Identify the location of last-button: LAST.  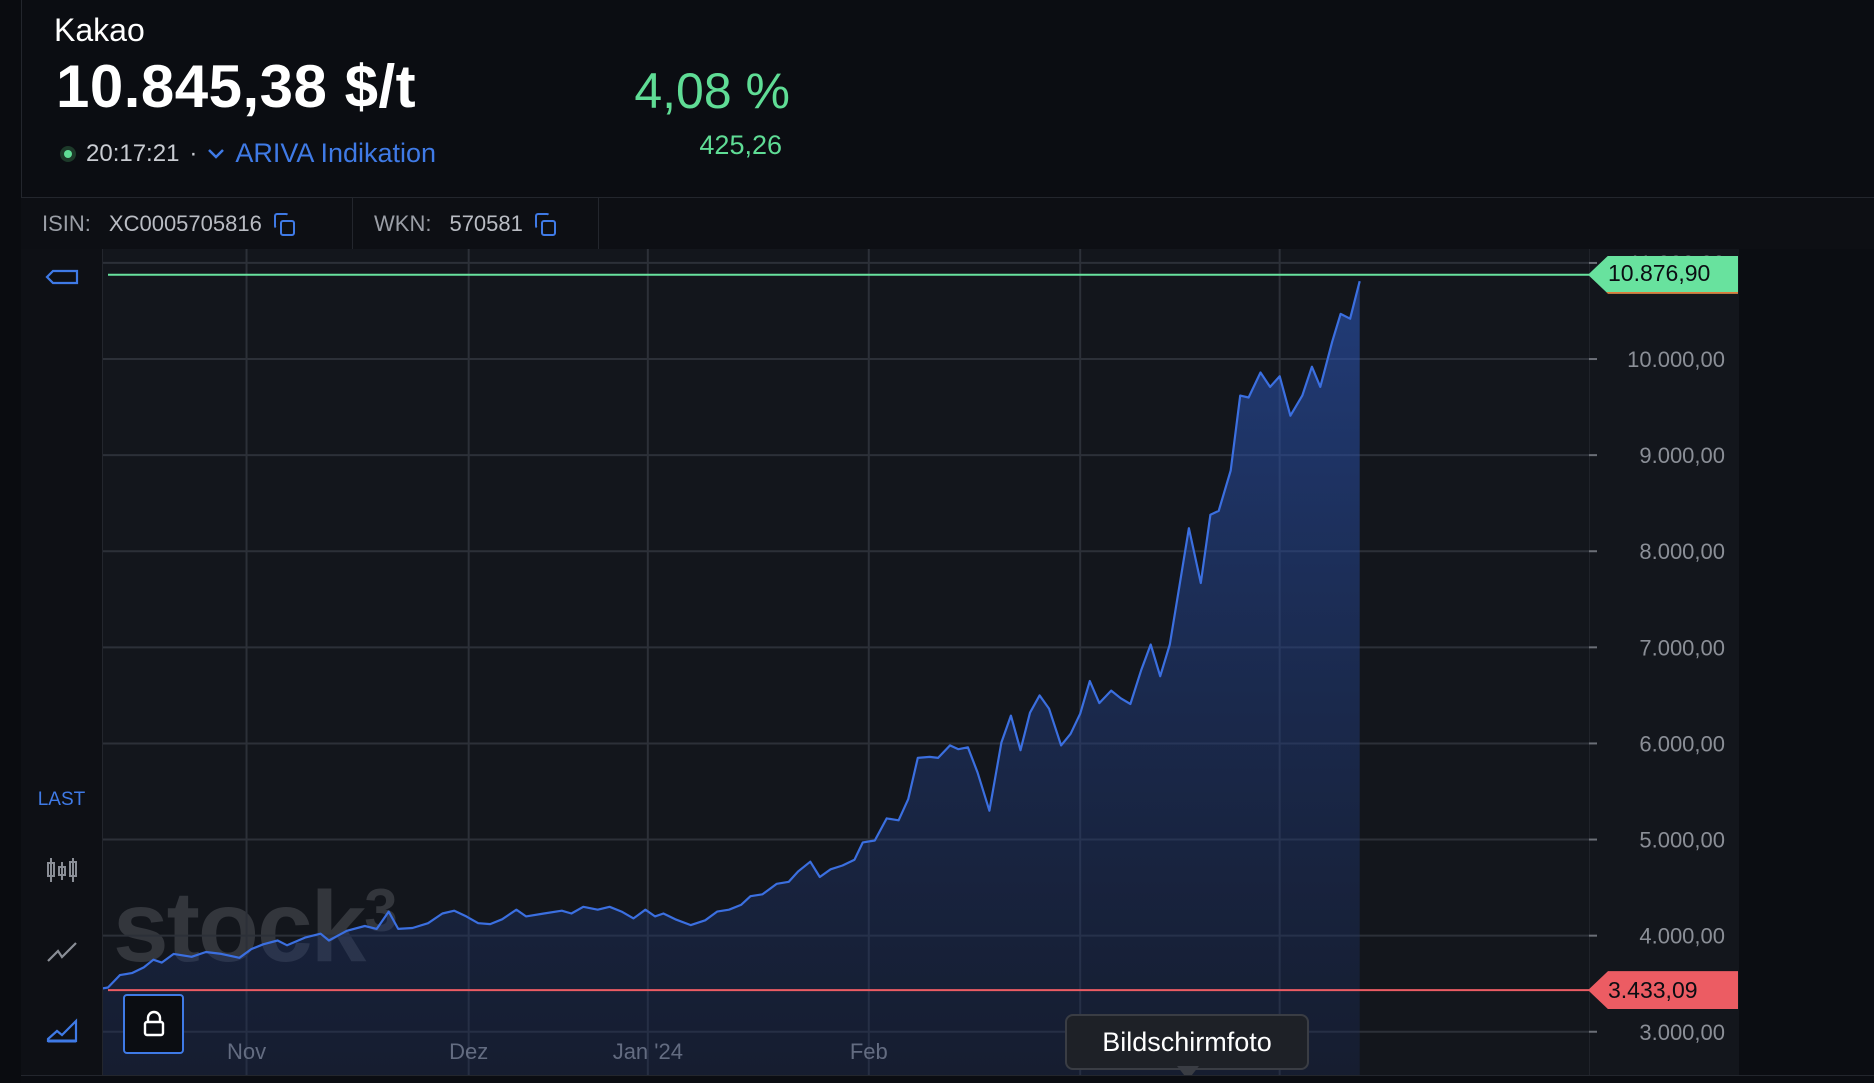
(61, 800).